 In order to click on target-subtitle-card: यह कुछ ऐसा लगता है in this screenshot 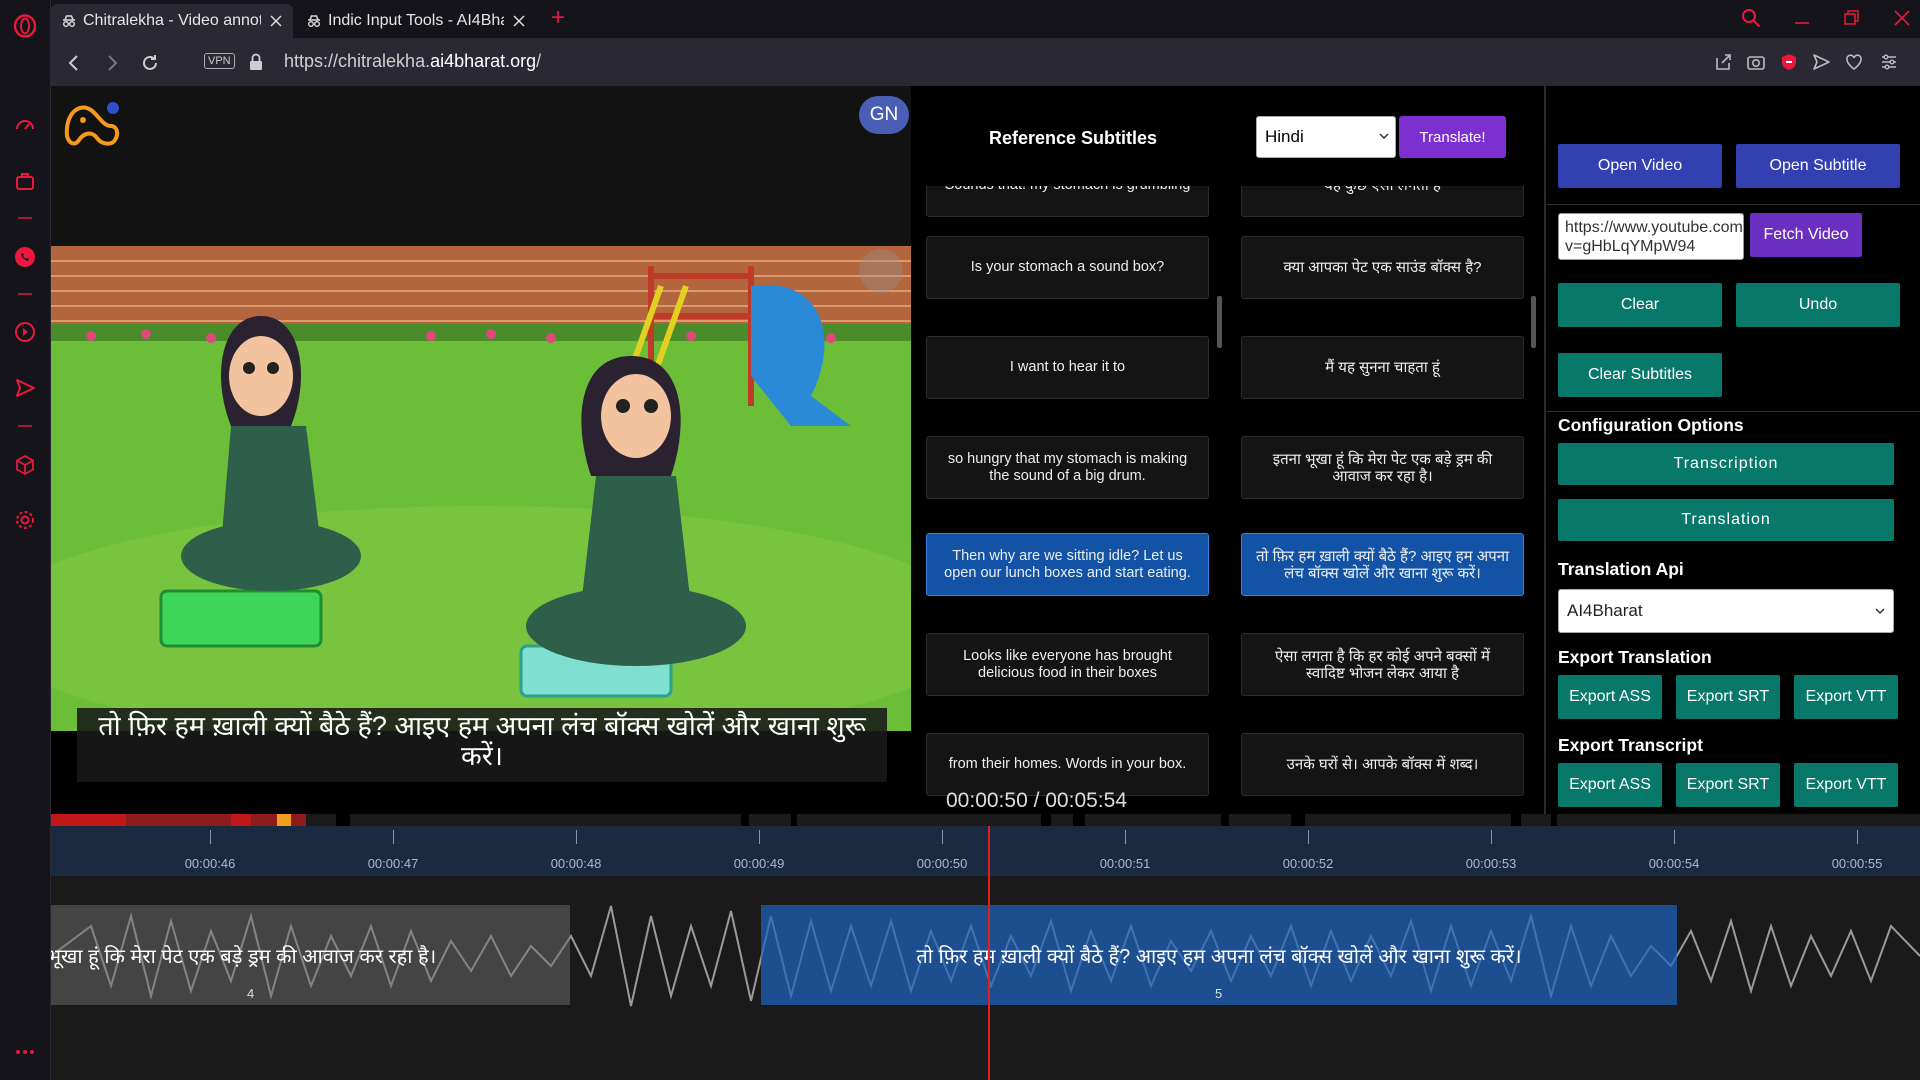, I will do `click(1382, 201)`.